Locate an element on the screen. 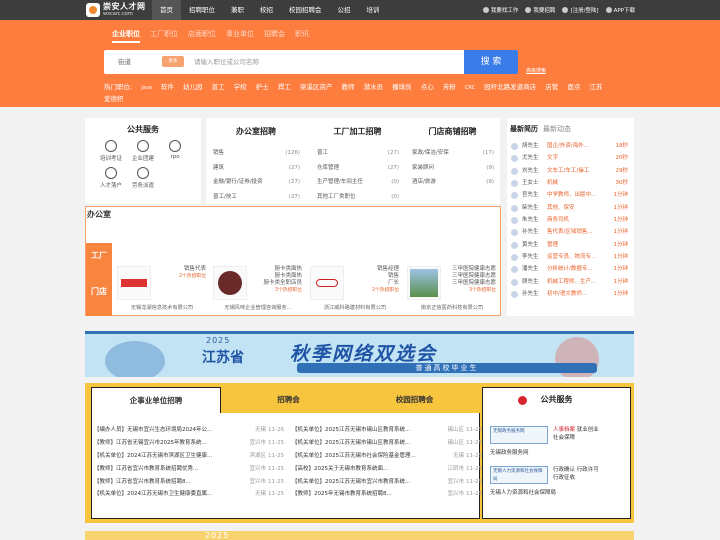 The width and height of the screenshot is (720, 540). tab-job-fair: 招聘会 is located at coordinates (274, 36).